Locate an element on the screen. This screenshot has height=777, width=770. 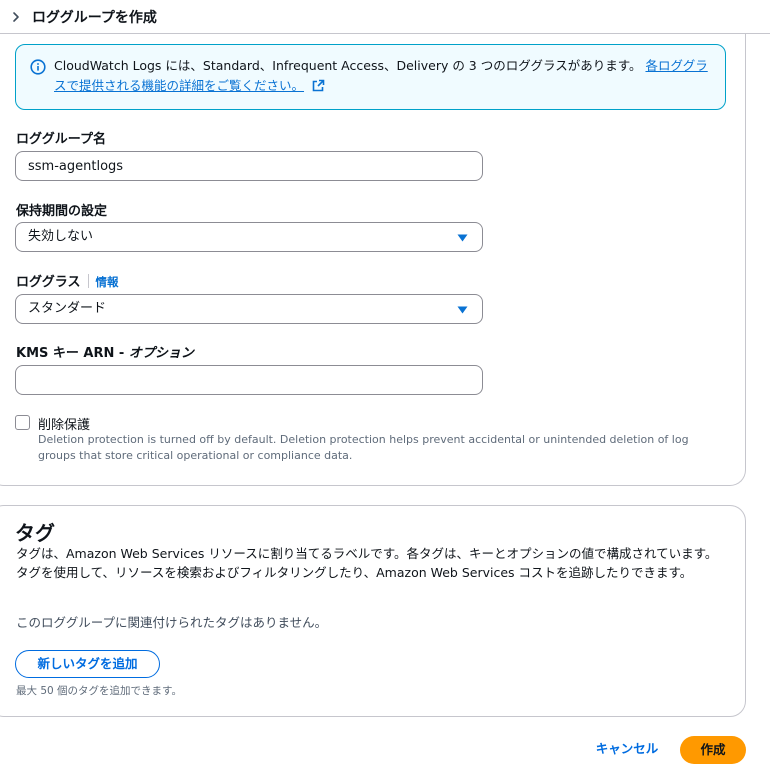
log-class-label-text: ロググラス is located at coordinates (48, 282).